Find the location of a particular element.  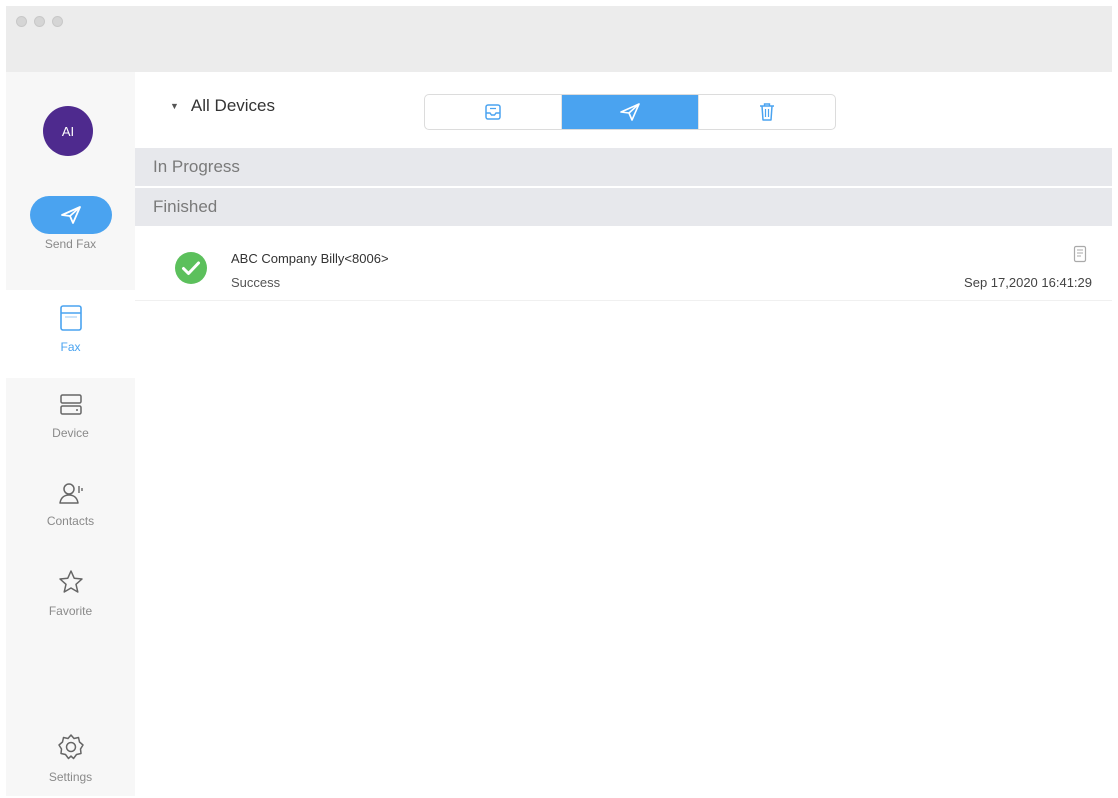

fax-tray-icon is located at coordinates (70, 318).